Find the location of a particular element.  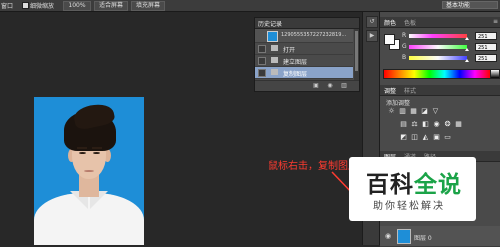

options-bar: 窗口 细微缩放 100% 适合屏幕 填充屏幕 基本功能 is located at coordinates (250, 6).